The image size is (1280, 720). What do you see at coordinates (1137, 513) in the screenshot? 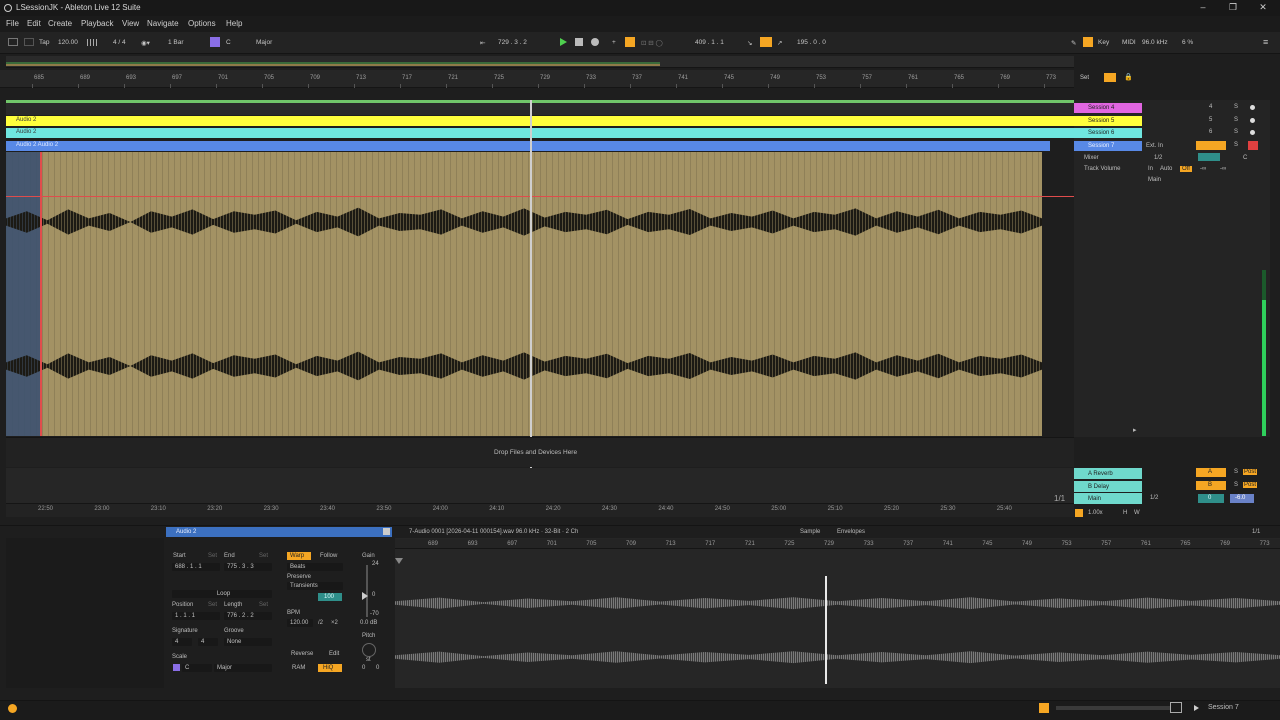
I see `w-toggle: W` at bounding box center [1137, 513].